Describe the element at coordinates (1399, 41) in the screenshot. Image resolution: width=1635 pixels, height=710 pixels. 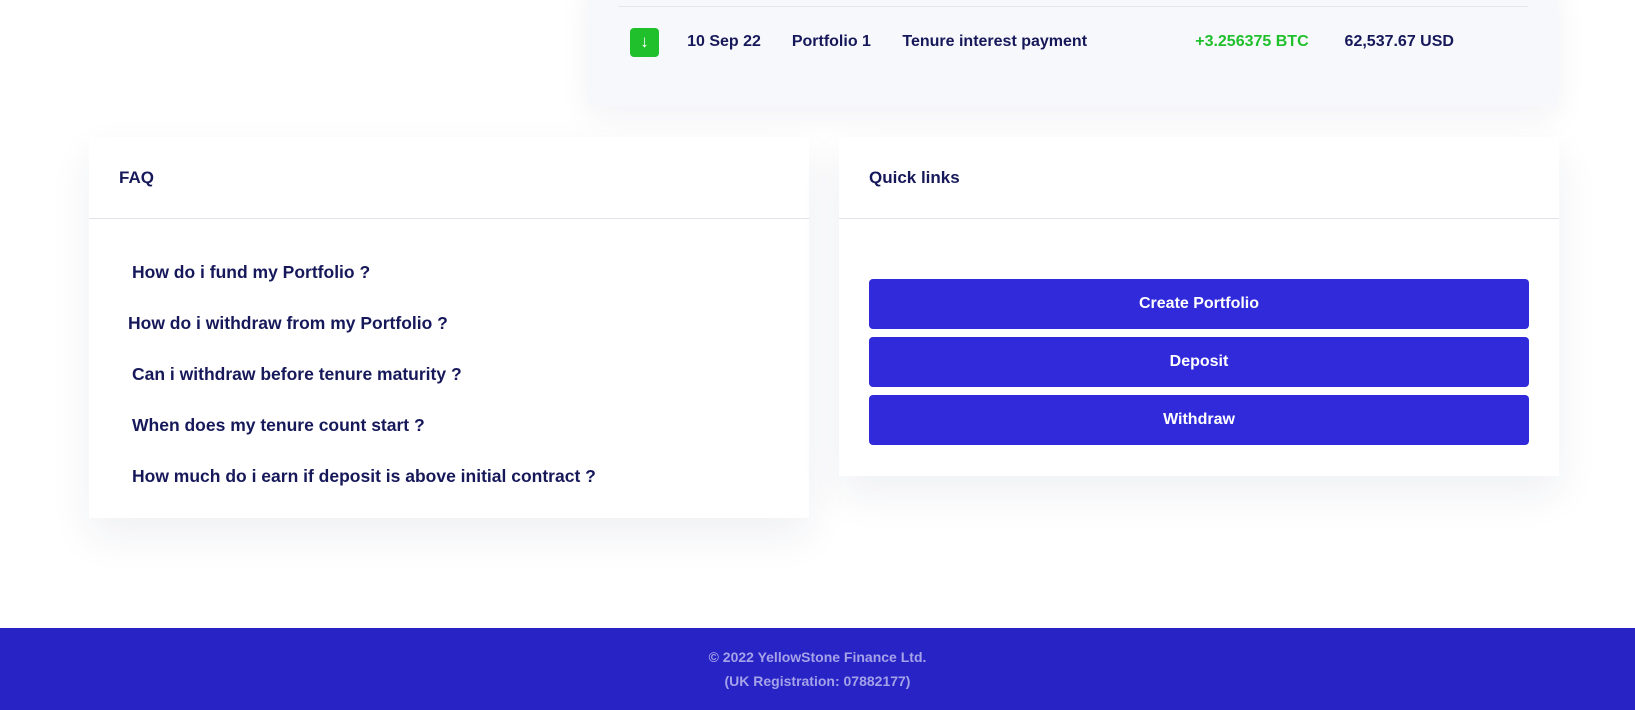
I see `transaction-usd-value: 62,537.67 USD` at that location.